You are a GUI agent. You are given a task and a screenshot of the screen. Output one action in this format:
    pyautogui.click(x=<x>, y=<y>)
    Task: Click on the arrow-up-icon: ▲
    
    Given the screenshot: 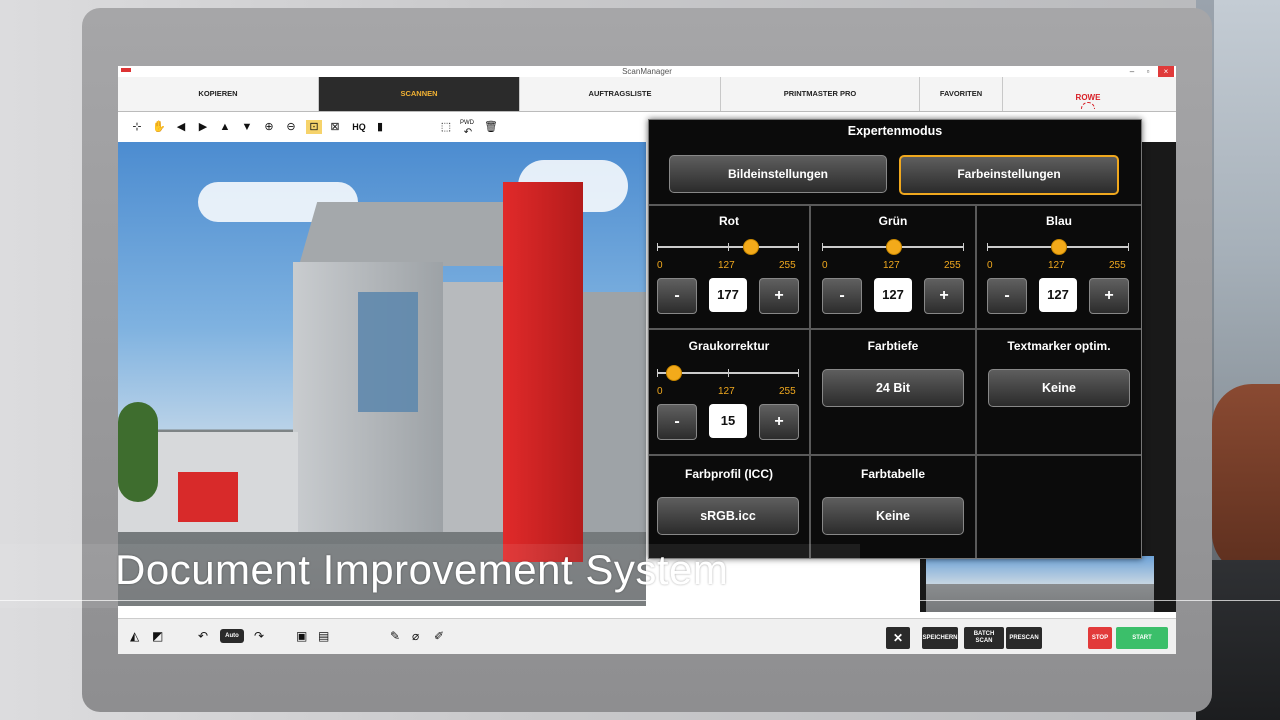 What is the action you would take?
    pyautogui.click(x=225, y=127)
    